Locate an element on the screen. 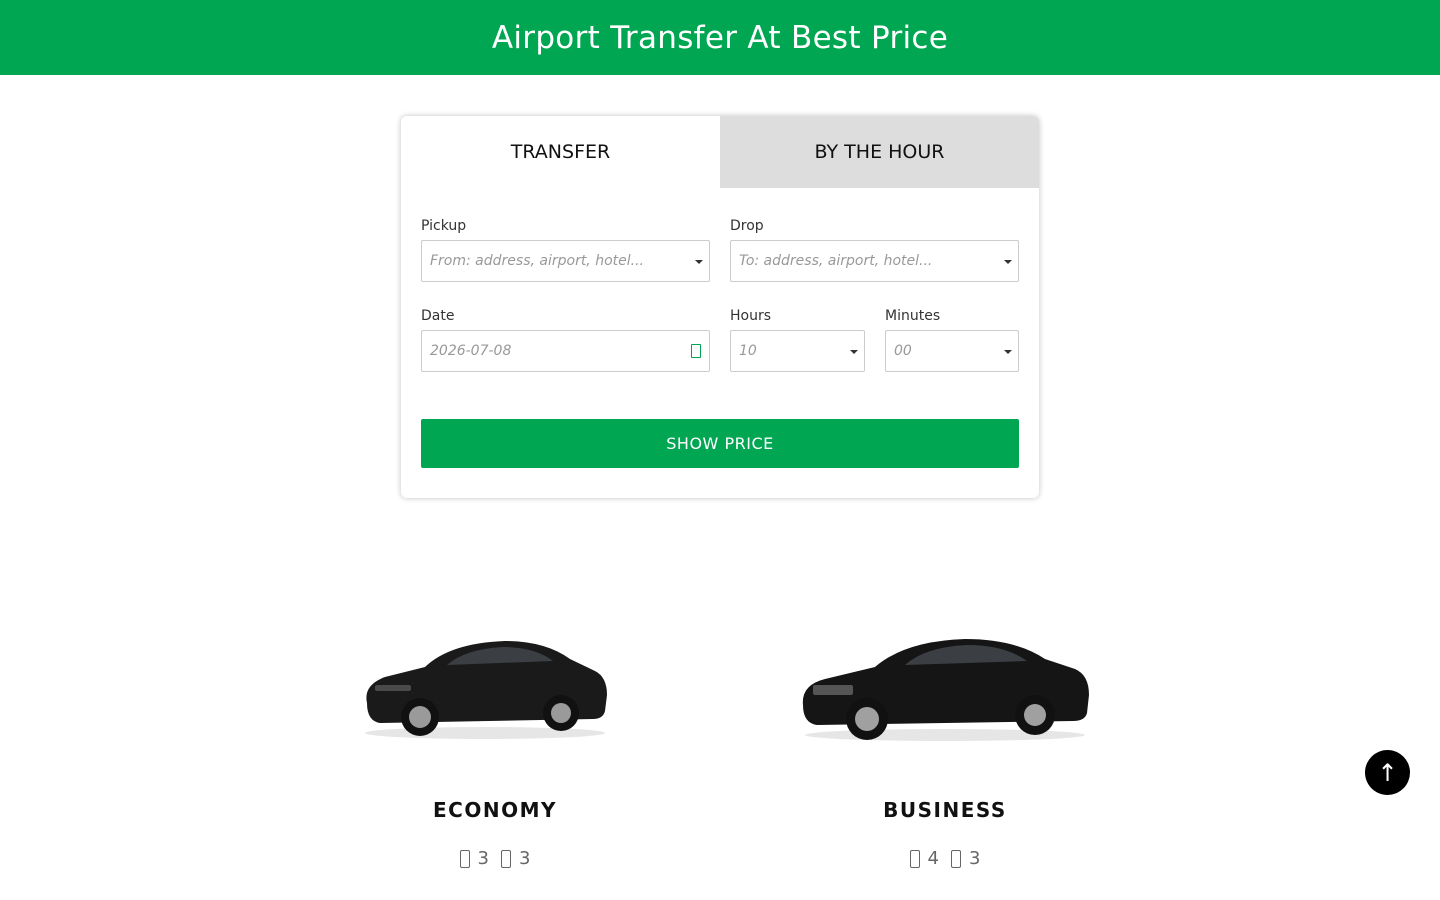 Image resolution: width=1440 pixels, height=900 pixels. calendar-icon is located at coordinates (696, 351).